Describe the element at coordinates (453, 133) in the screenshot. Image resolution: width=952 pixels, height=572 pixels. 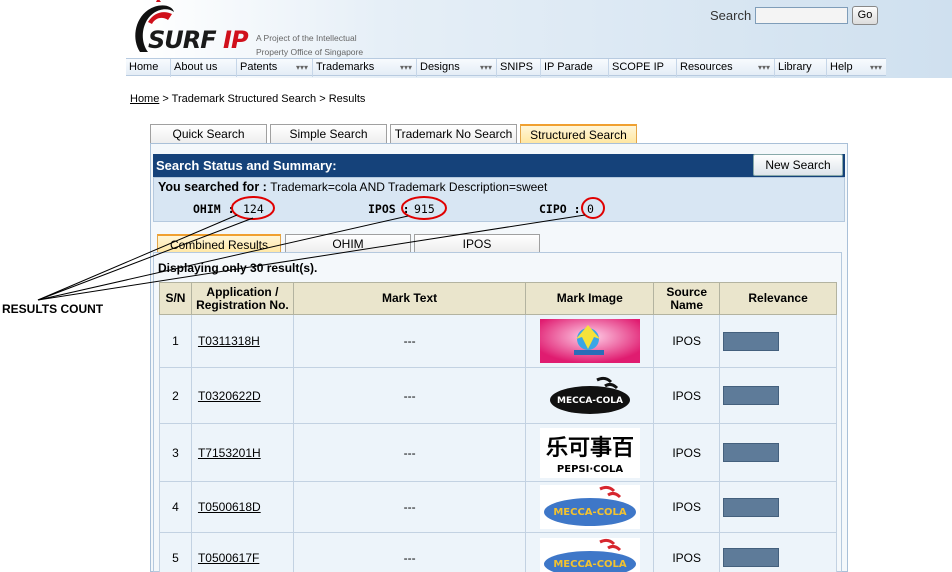
I see `tab-trademark-no-search: Trademark No Search` at that location.